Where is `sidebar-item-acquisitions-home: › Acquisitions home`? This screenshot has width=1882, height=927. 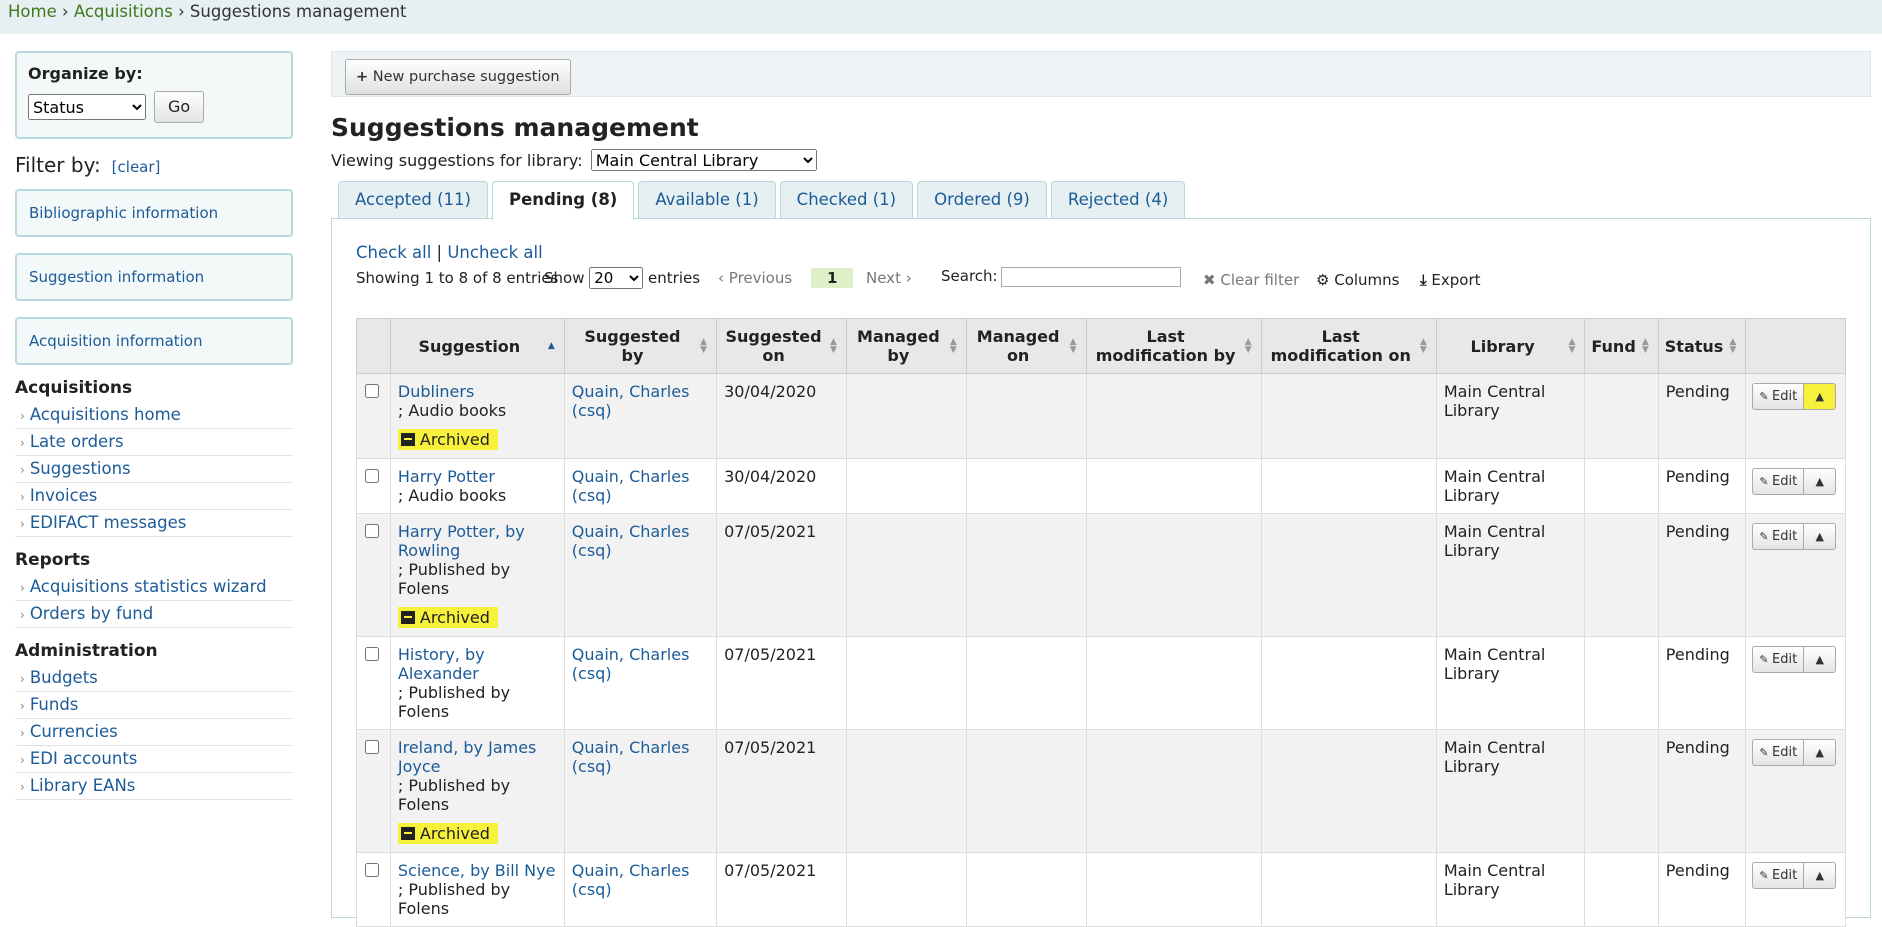
sidebar-item-acquisitions-home: › Acquisitions home is located at coordinates (154, 415).